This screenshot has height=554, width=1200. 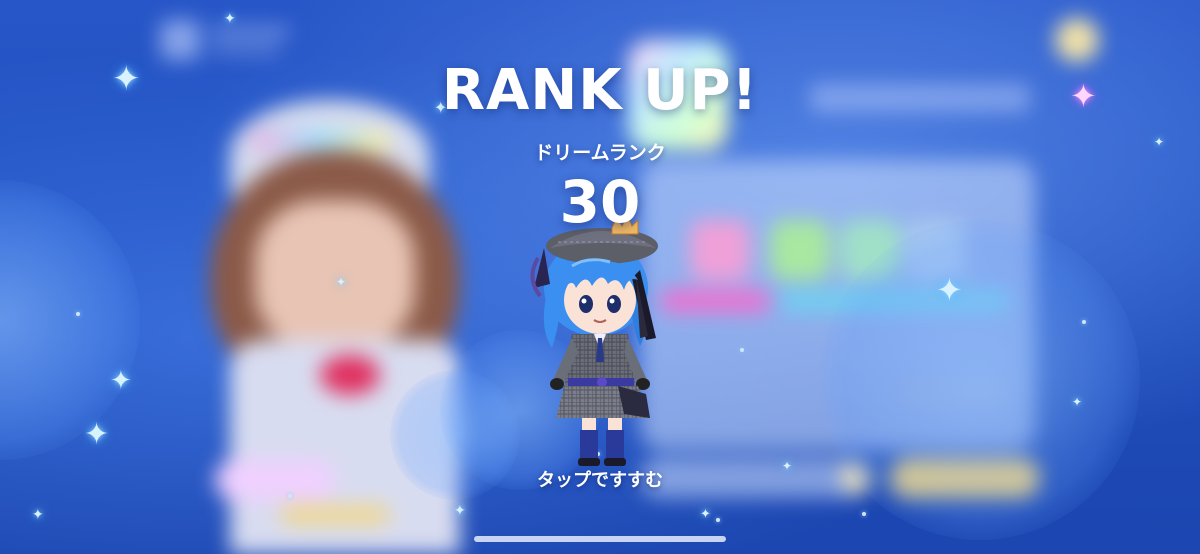 What do you see at coordinates (600, 479) in the screenshot?
I see `tap-to-continue-label: タップですすむ` at bounding box center [600, 479].